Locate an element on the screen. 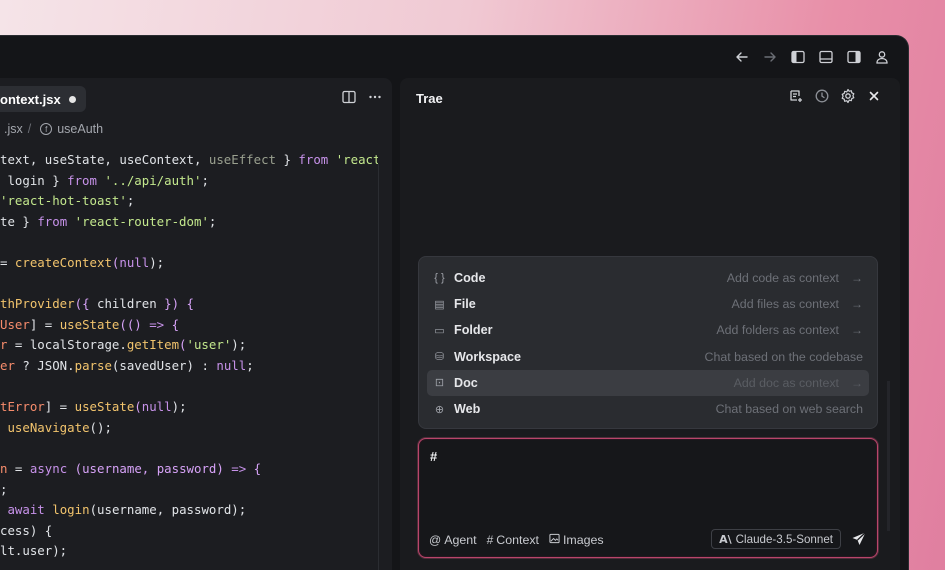 This screenshot has height=570, width=945. agent-button: @ Agent is located at coordinates (453, 540).